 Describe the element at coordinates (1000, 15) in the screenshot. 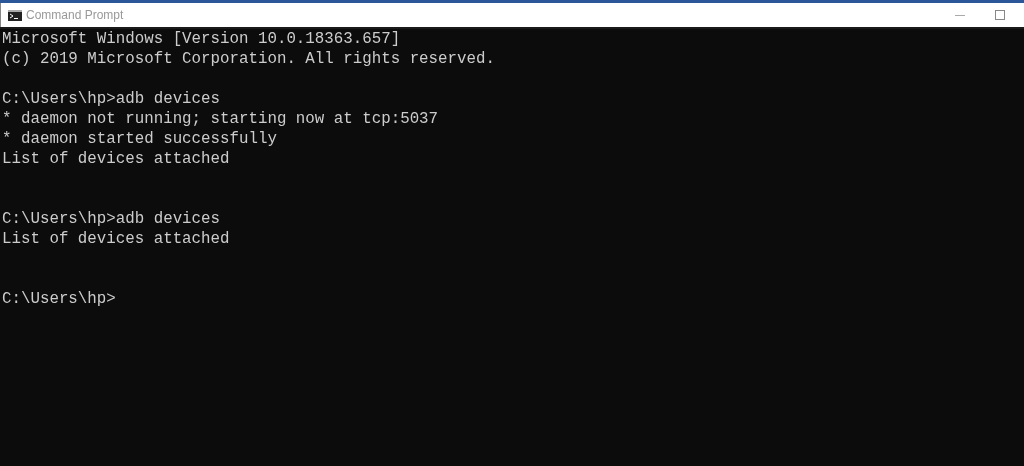

I see `maximize-icon` at that location.